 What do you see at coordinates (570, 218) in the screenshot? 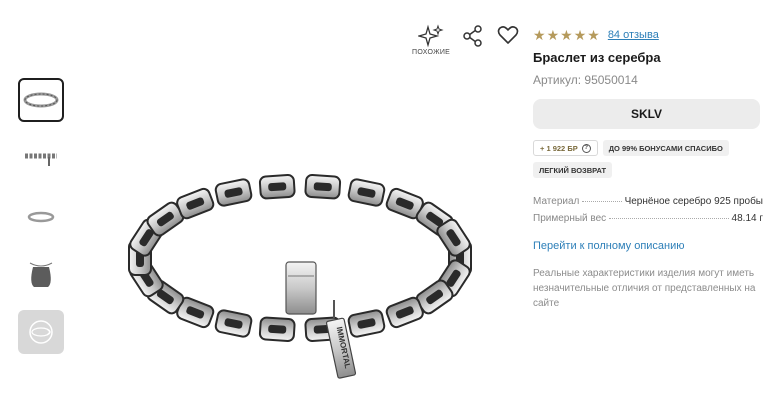
I see `spec-key: Примерный вес` at bounding box center [570, 218].